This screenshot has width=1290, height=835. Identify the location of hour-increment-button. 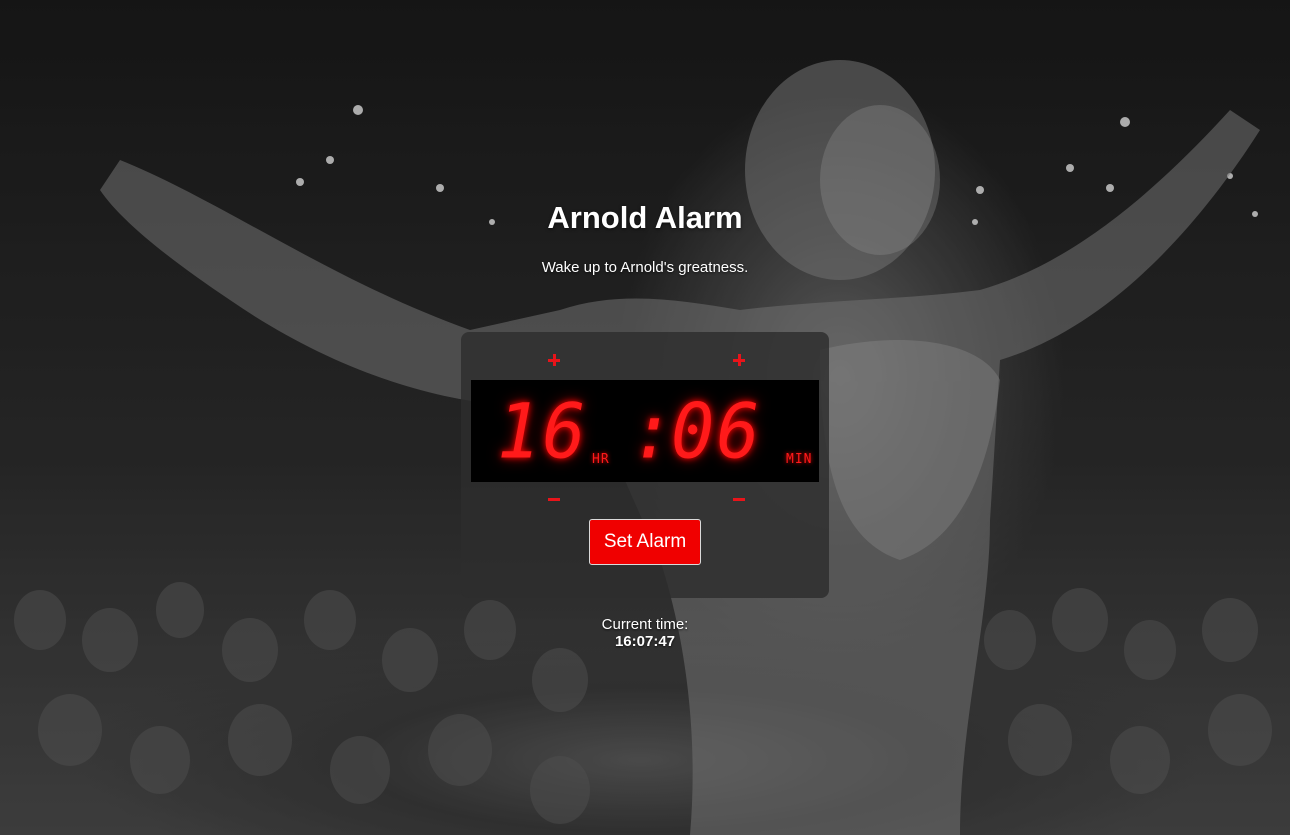
(555, 361).